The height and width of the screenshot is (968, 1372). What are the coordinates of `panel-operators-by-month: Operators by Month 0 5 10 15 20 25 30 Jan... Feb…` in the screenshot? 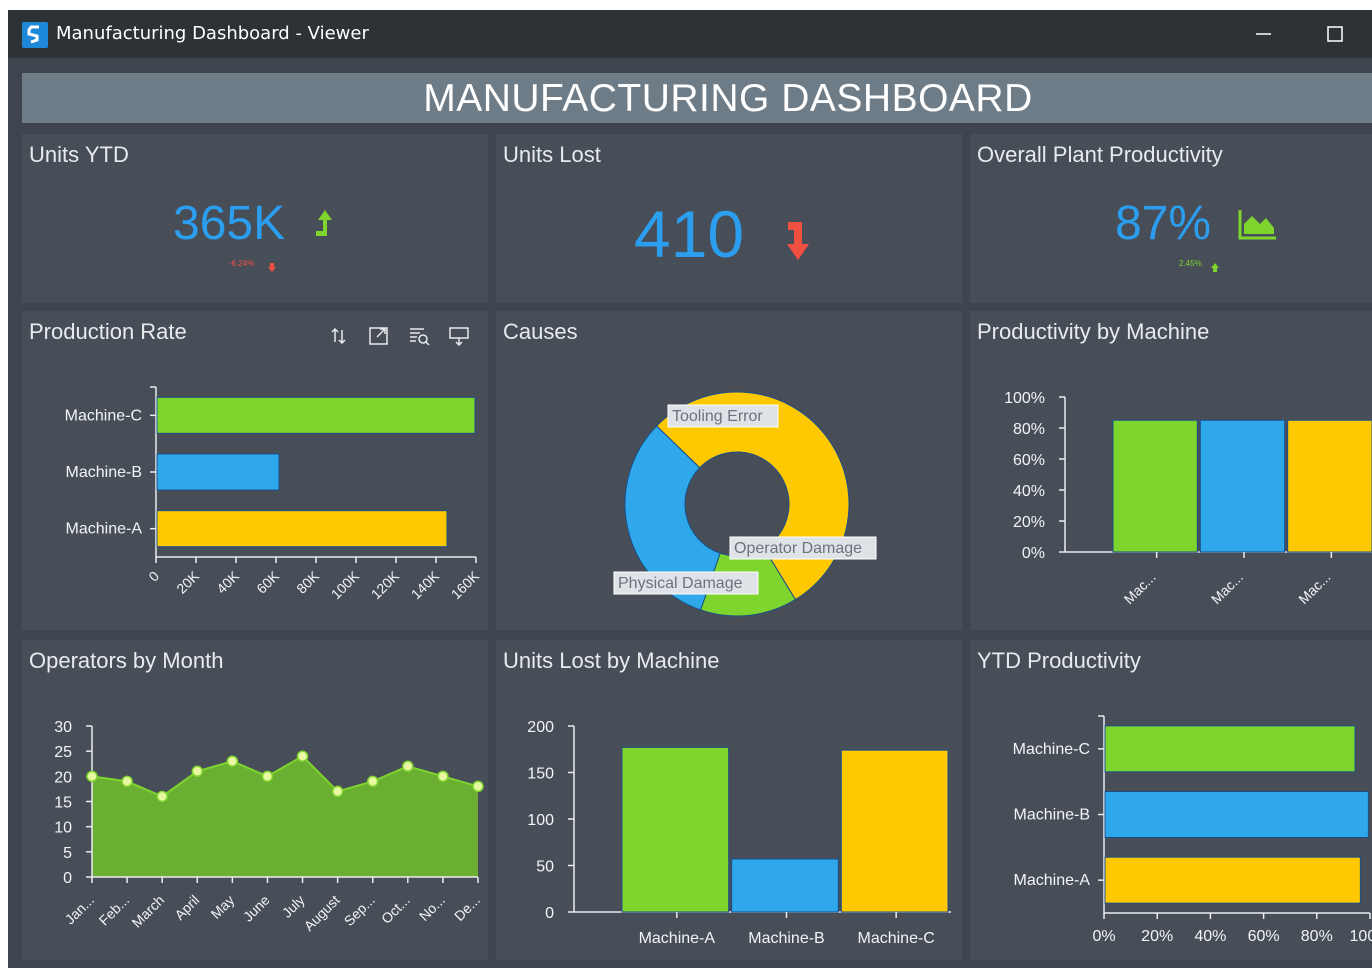 It's located at (255, 800).